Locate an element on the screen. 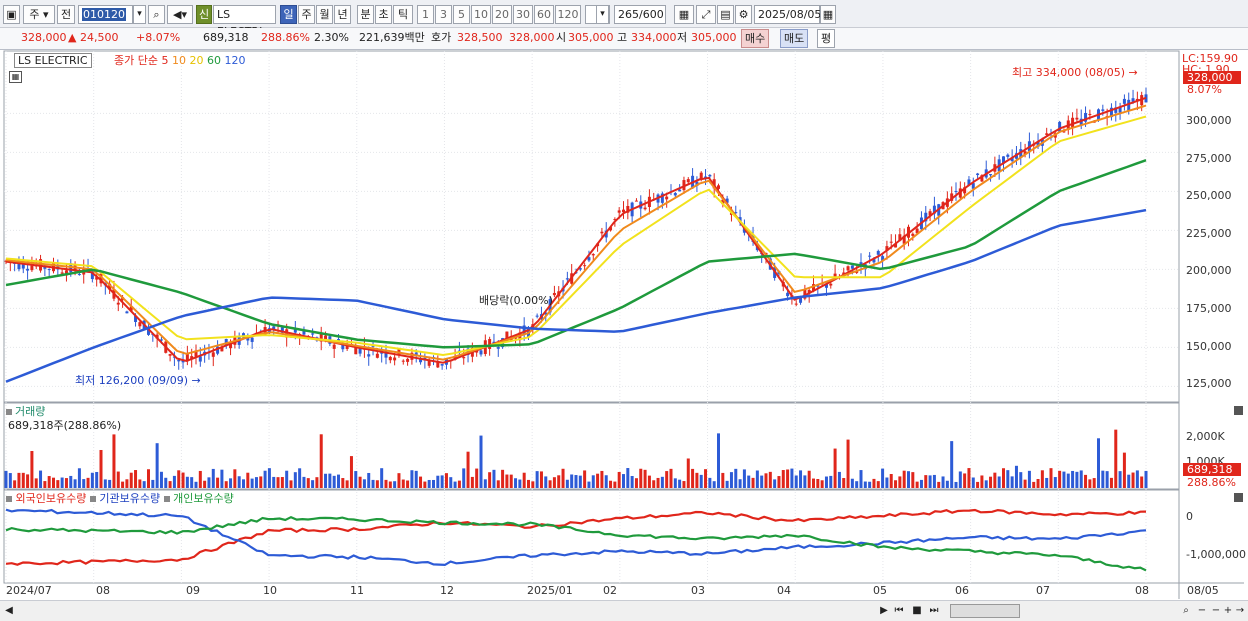 The width and height of the screenshot is (1248, 621). calc-icon: ▦ is located at coordinates (15, 77).